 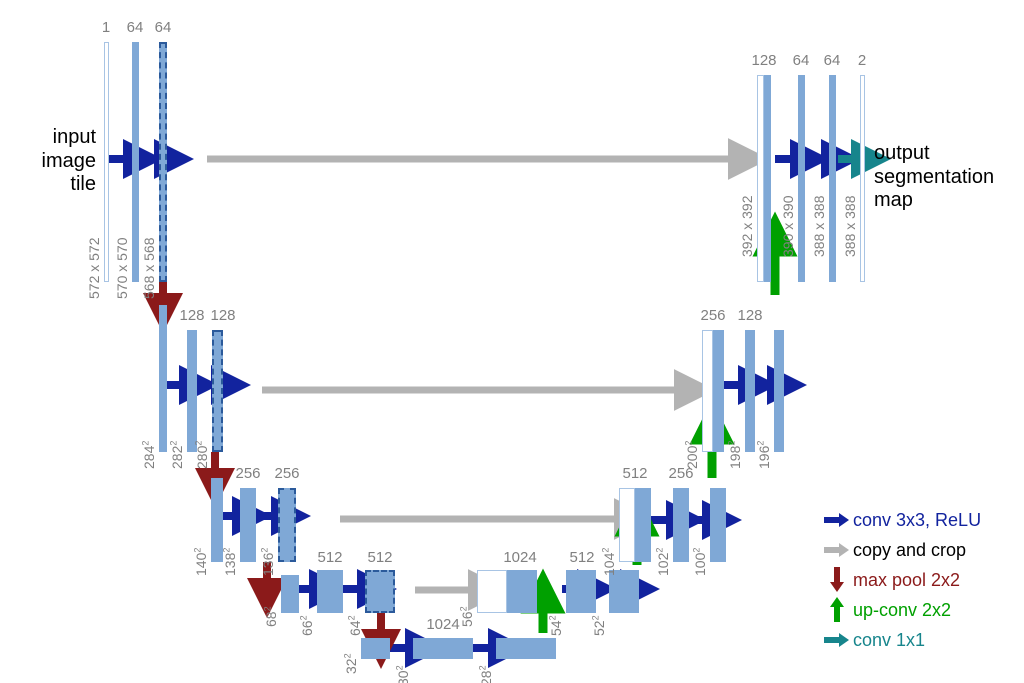 What do you see at coordinates (270, 616) in the screenshot?
I see `size-encoder-l4-1: 682` at bounding box center [270, 616].